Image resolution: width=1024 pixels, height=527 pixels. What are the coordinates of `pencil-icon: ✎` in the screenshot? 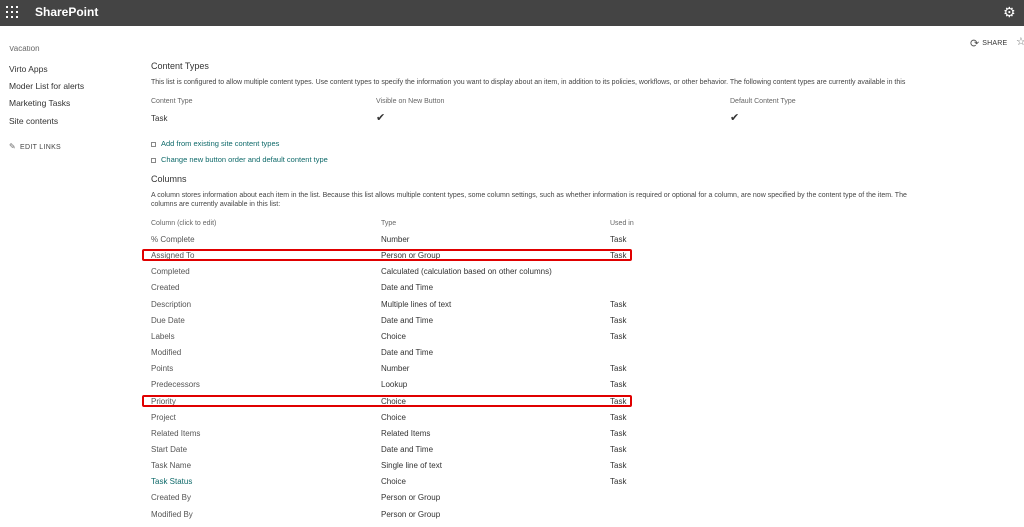 It's located at (13, 146).